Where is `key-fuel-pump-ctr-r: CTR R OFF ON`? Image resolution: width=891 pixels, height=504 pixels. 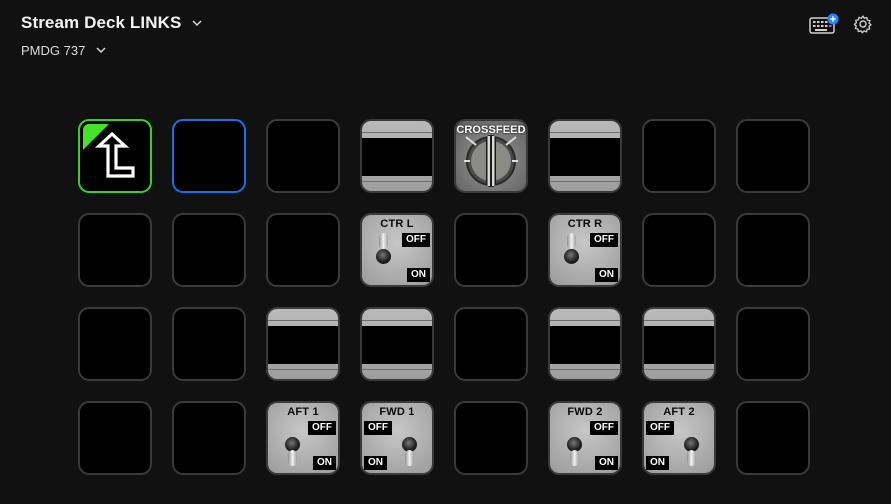 key-fuel-pump-ctr-r: CTR R OFF ON is located at coordinates (585, 250).